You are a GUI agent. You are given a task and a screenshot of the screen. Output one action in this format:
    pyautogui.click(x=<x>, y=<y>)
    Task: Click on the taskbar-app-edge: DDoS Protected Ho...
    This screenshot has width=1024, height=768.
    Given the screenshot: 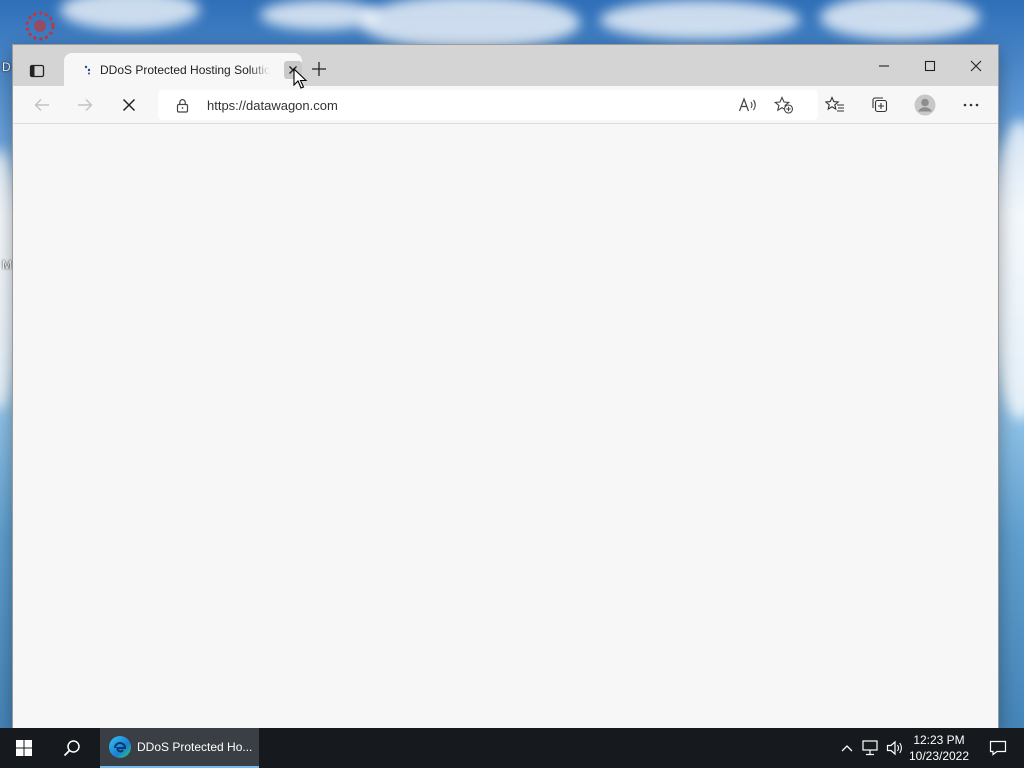 What is the action you would take?
    pyautogui.click(x=179, y=748)
    